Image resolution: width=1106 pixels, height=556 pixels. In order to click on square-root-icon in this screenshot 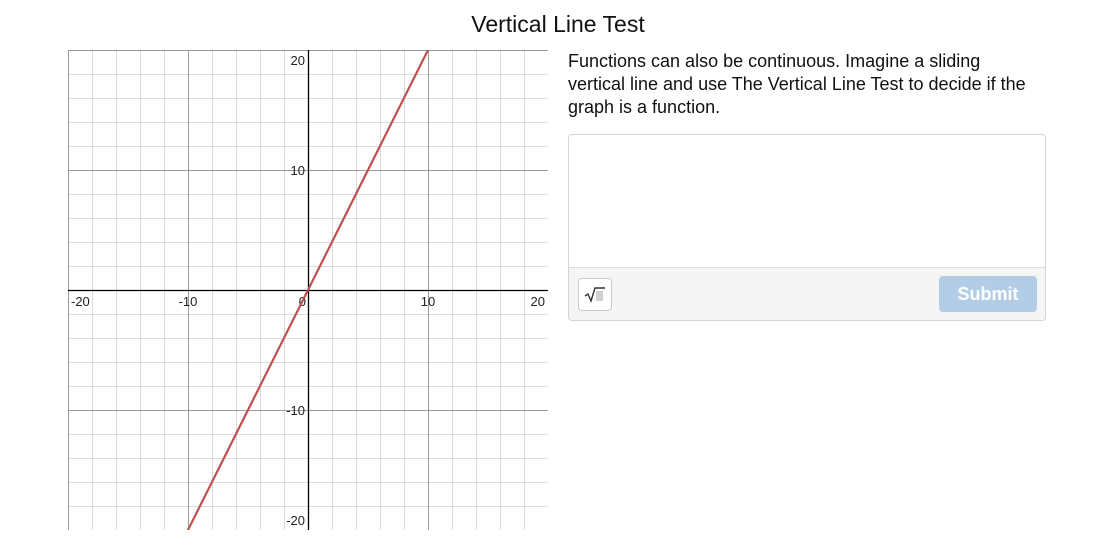, I will do `click(594, 294)`.